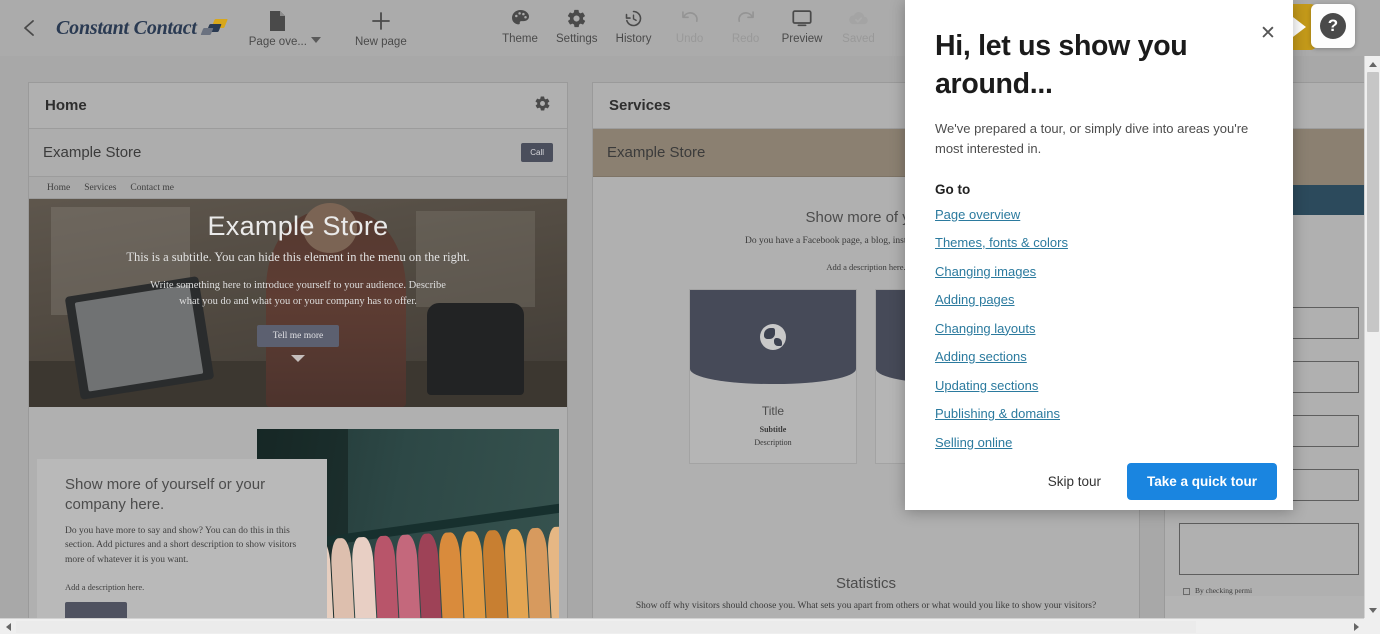 The image size is (1380, 634). What do you see at coordinates (381, 21) in the screenshot?
I see `plus-icon` at bounding box center [381, 21].